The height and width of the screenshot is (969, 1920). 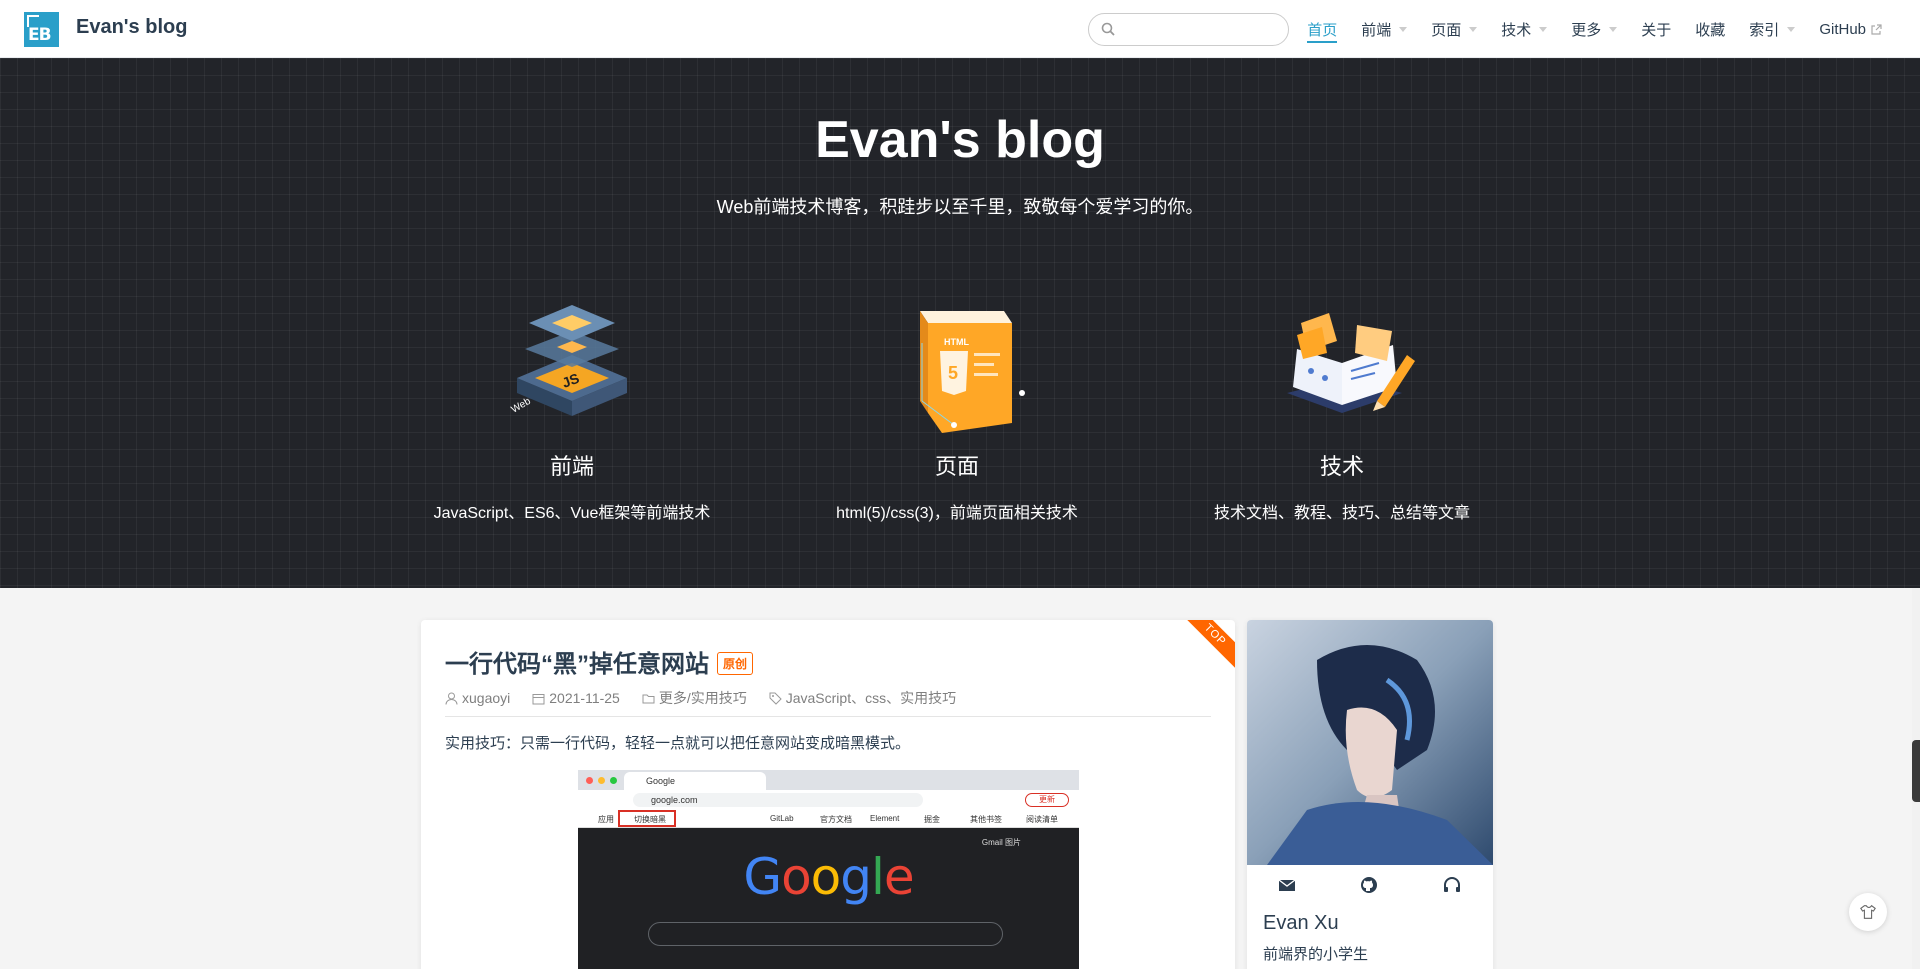 What do you see at coordinates (862, 698) in the screenshot?
I see `post-tags: JavaScript、css、实用技巧` at bounding box center [862, 698].